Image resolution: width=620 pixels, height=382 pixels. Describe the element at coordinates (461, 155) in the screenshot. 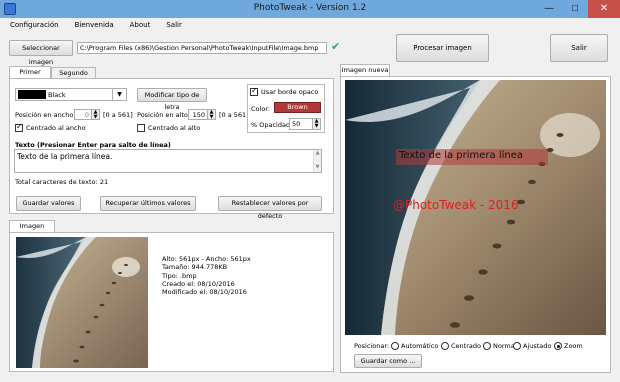

I see `overlay-text-1: Texto de la primera línea` at that location.